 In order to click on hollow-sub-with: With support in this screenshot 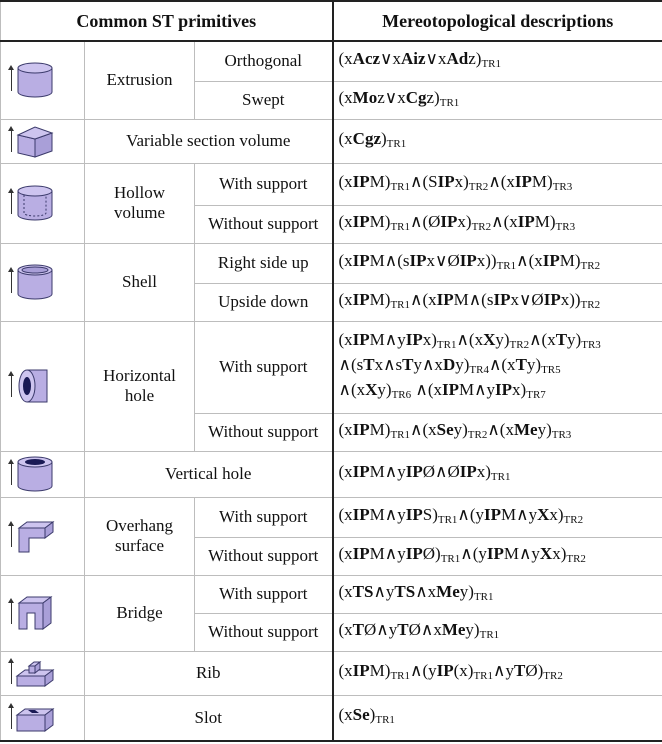, I will do `click(264, 184)`.